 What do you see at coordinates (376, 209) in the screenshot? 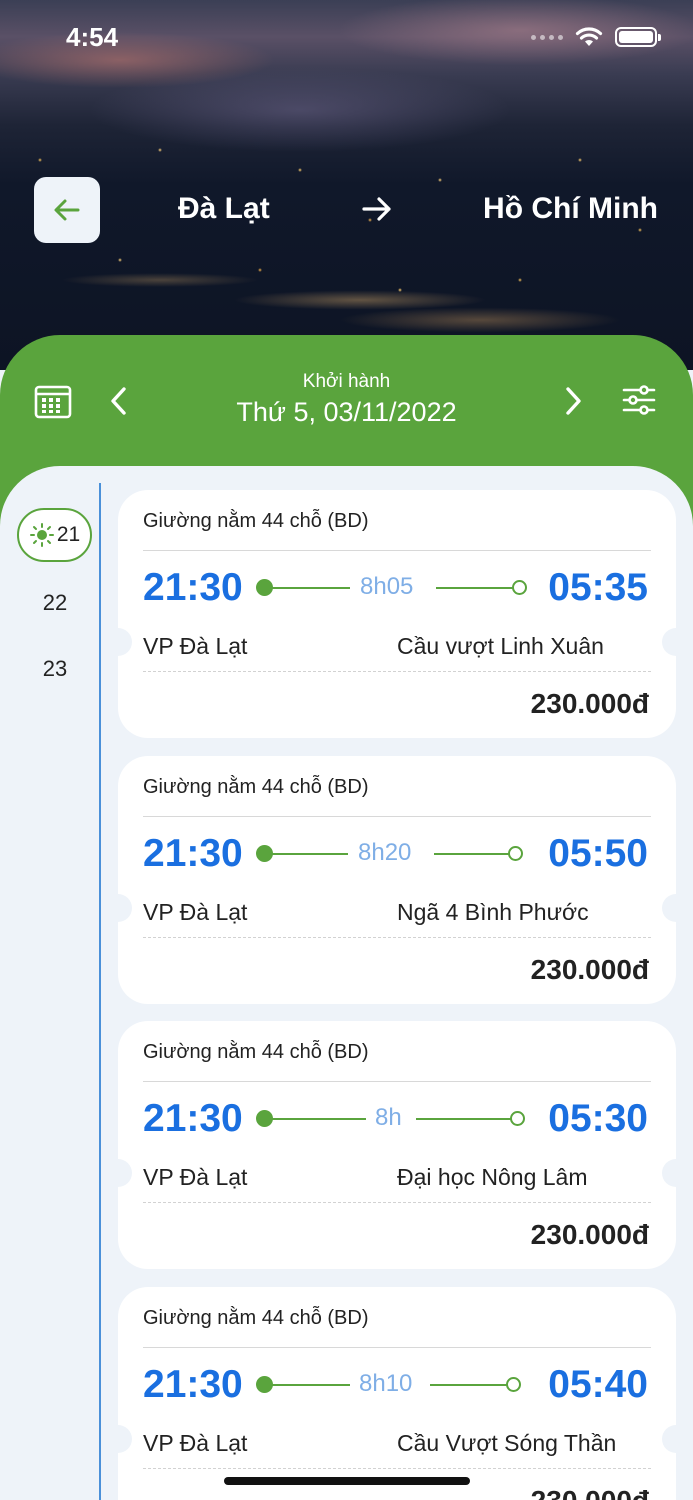
I see `arrow-right-icon` at bounding box center [376, 209].